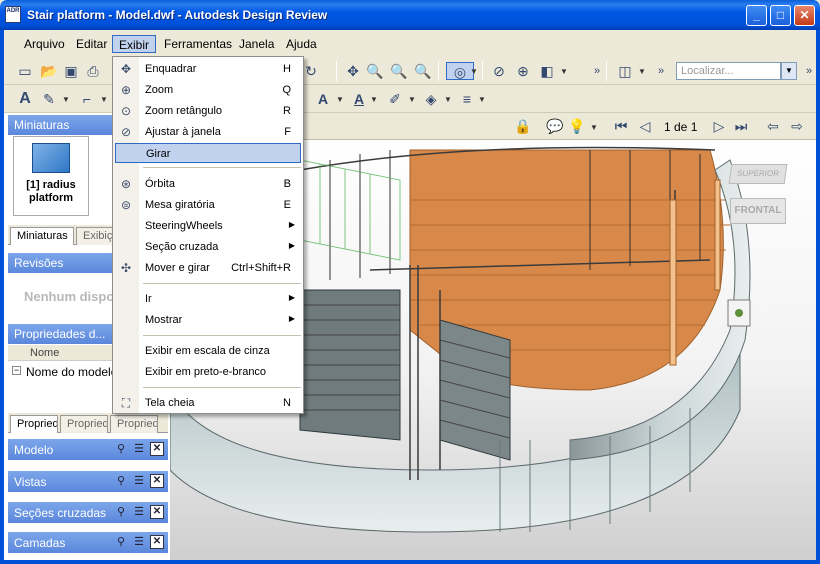 The height and width of the screenshot is (564, 820). I want to click on menu-item-ir: Ir ▶, so click(208, 299).